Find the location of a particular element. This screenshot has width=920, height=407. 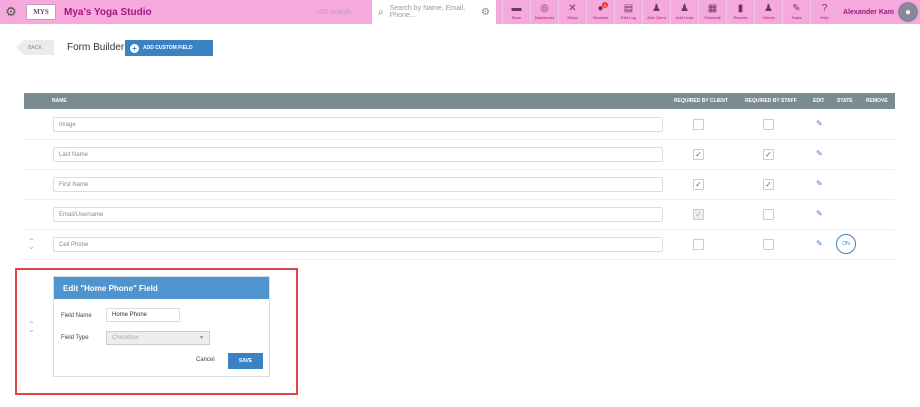

edit-log-icon: ▤ is located at coordinates (628, 8).